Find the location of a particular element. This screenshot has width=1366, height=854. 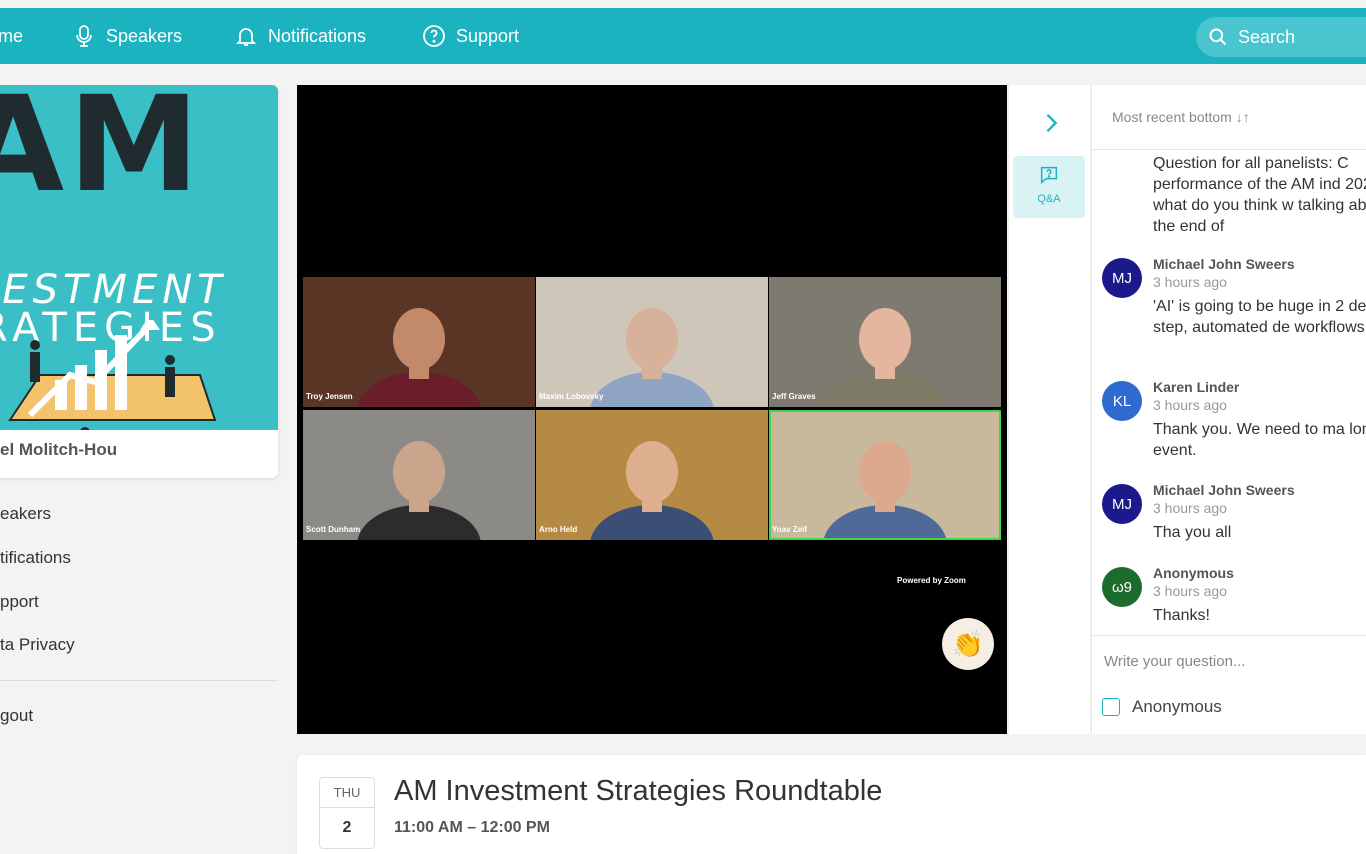

date-day: THU is located at coordinates (347, 793).